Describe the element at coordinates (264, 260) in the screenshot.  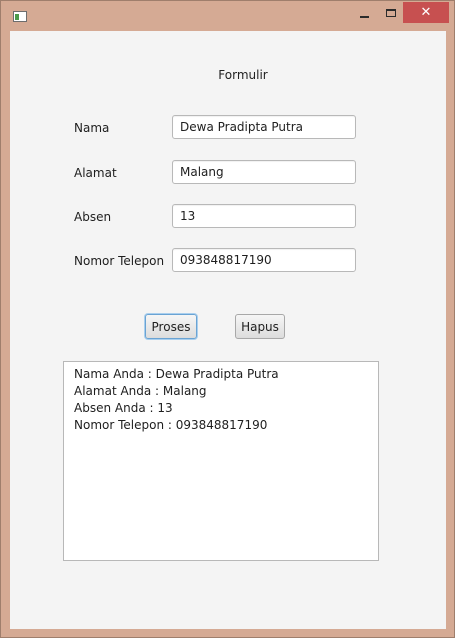
I see `nomor-telepon-input` at that location.